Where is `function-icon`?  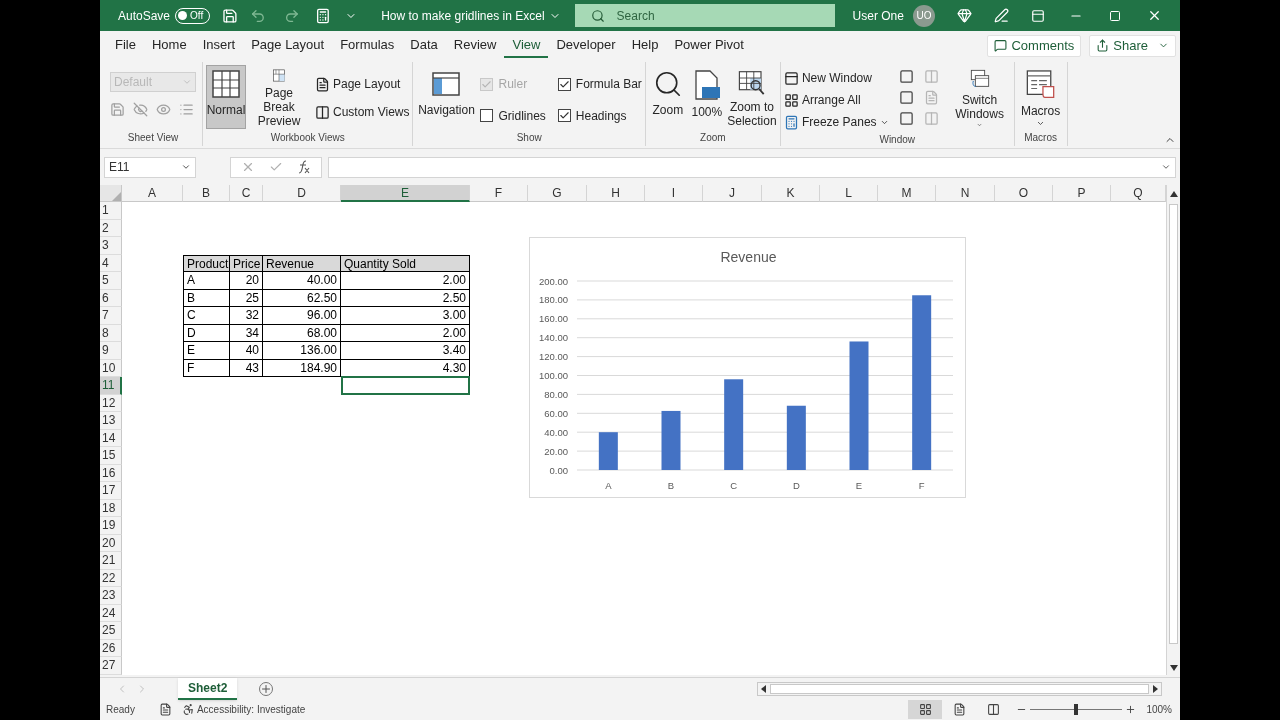 function-icon is located at coordinates (304, 167).